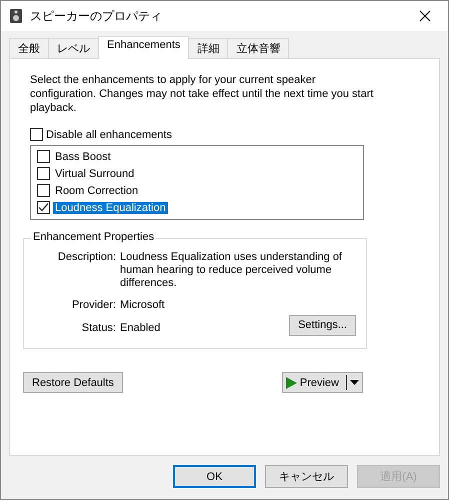  What do you see at coordinates (29, 48) in the screenshot?
I see `tab: 全般` at bounding box center [29, 48].